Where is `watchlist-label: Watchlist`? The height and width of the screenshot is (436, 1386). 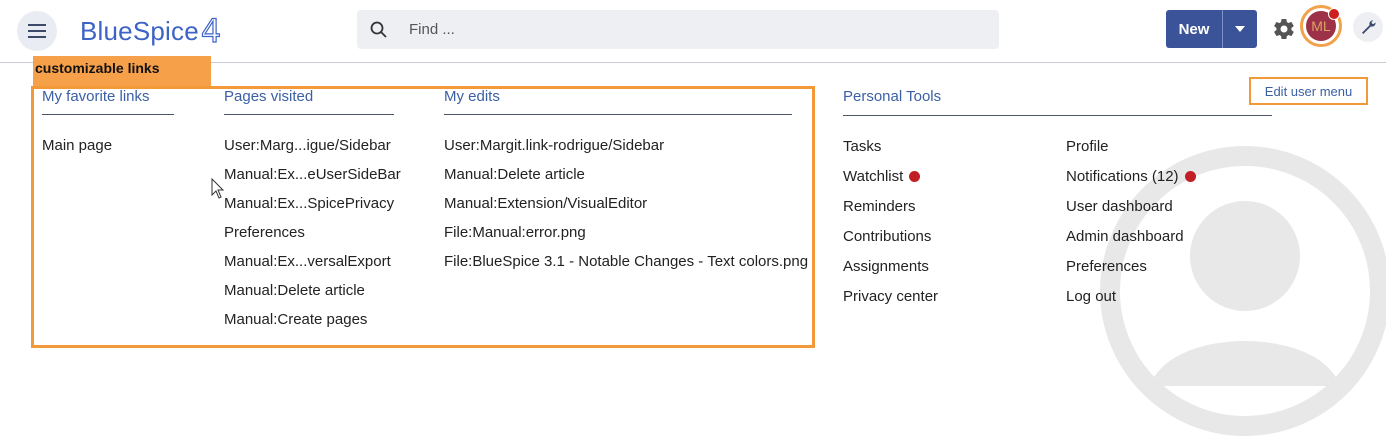
watchlist-label: Watchlist is located at coordinates (873, 176).